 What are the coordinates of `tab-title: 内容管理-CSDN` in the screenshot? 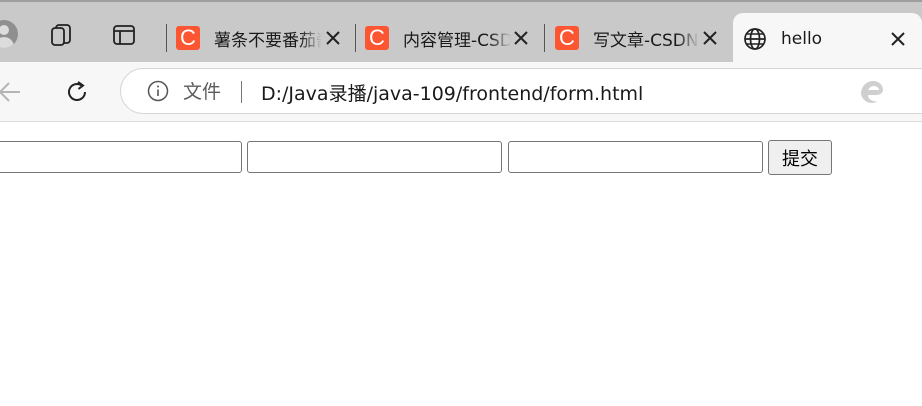 It's located at (457, 40).